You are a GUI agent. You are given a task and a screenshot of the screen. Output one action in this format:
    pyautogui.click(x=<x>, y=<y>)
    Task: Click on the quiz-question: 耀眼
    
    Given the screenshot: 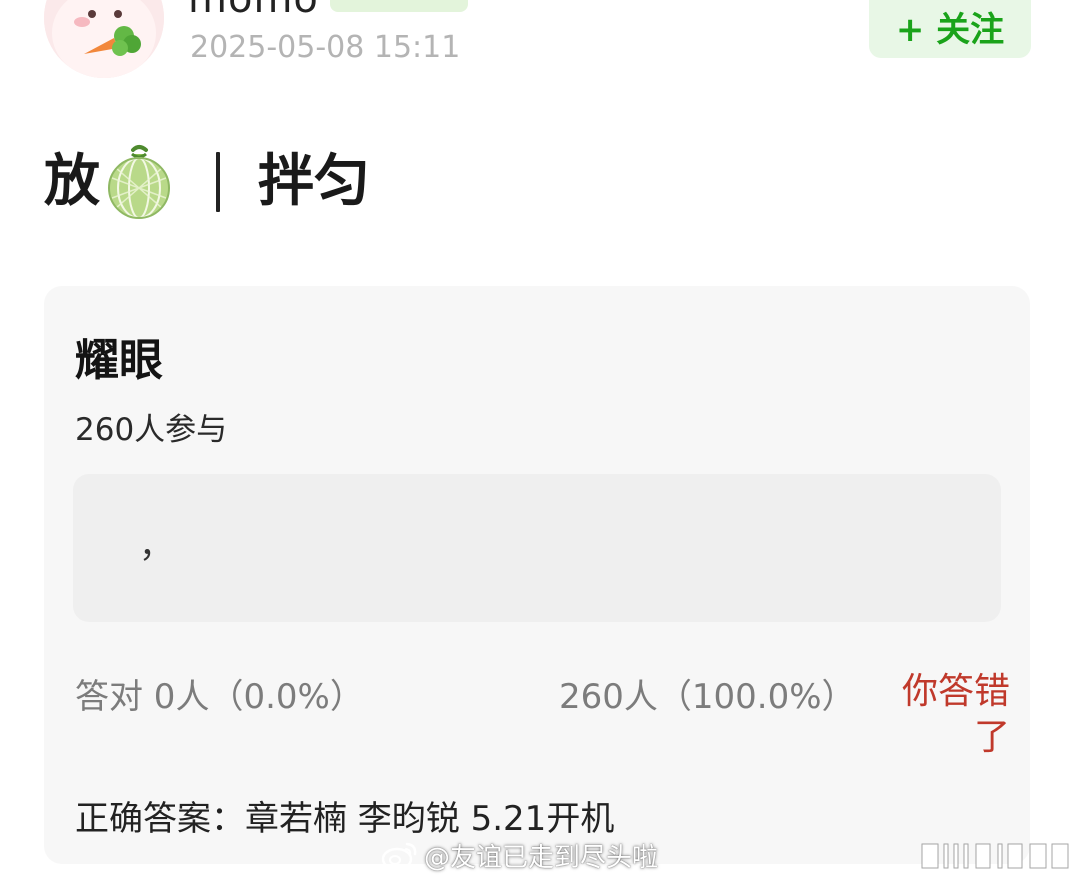 What is the action you would take?
    pyautogui.click(x=119, y=360)
    